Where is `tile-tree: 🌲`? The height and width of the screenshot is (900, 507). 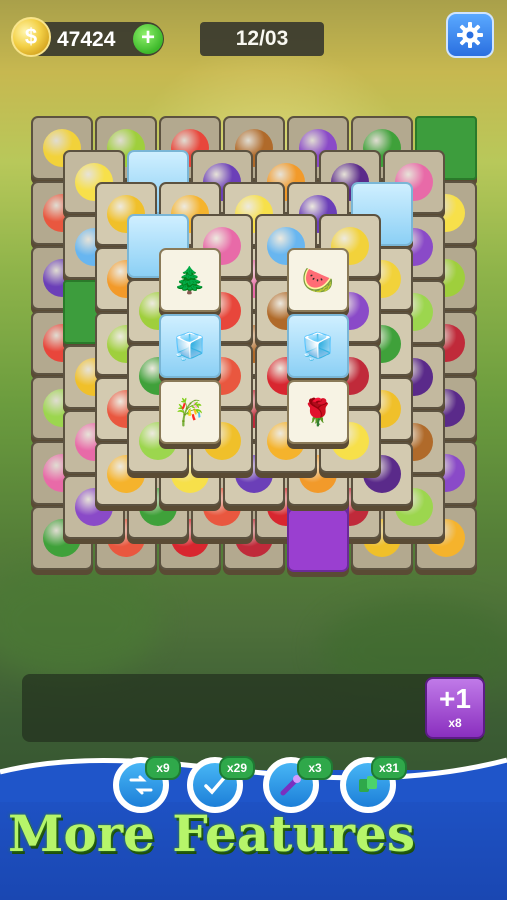 tile-tree: 🌲 is located at coordinates (190, 280).